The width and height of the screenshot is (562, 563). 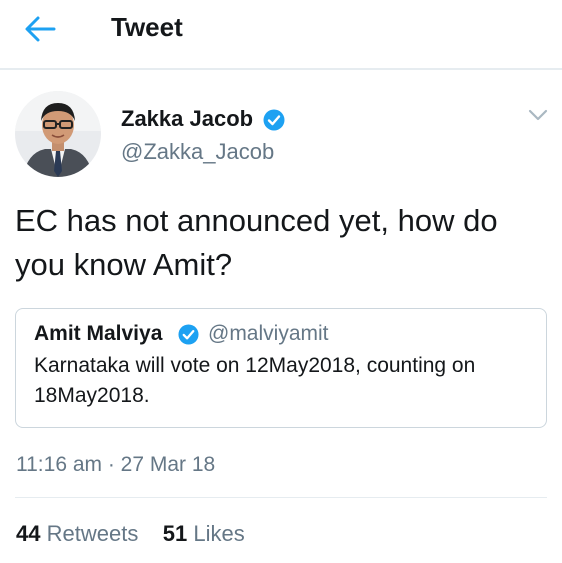 What do you see at coordinates (281, 497) in the screenshot?
I see `divider` at bounding box center [281, 497].